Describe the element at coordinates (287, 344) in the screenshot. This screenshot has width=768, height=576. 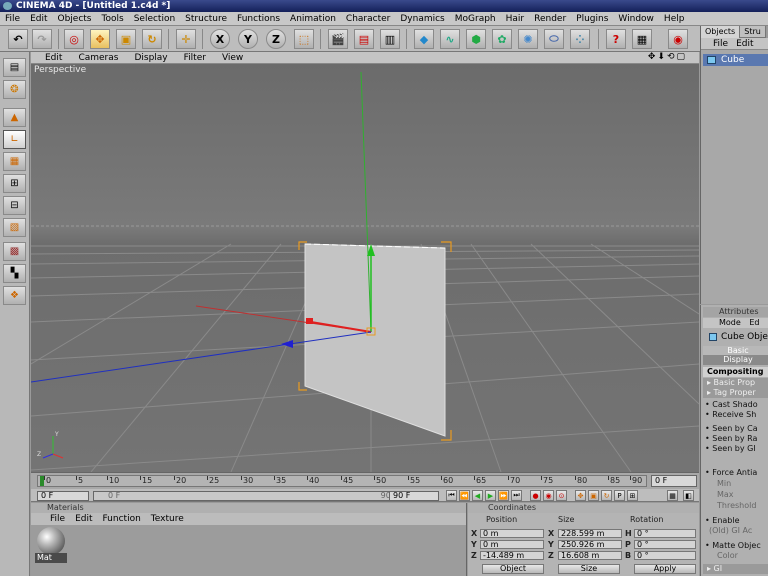
I see `z-axis-handle` at that location.